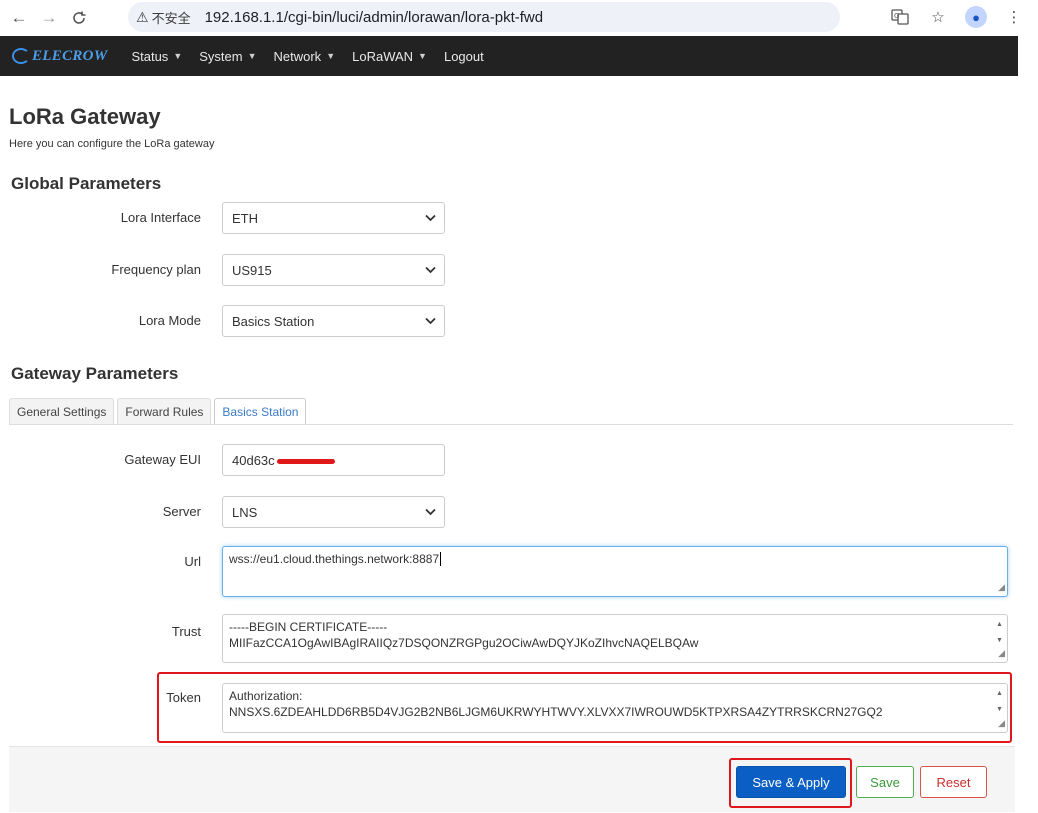 This screenshot has height=813, width=1038. I want to click on save-apply-highlight-box, so click(790, 783).